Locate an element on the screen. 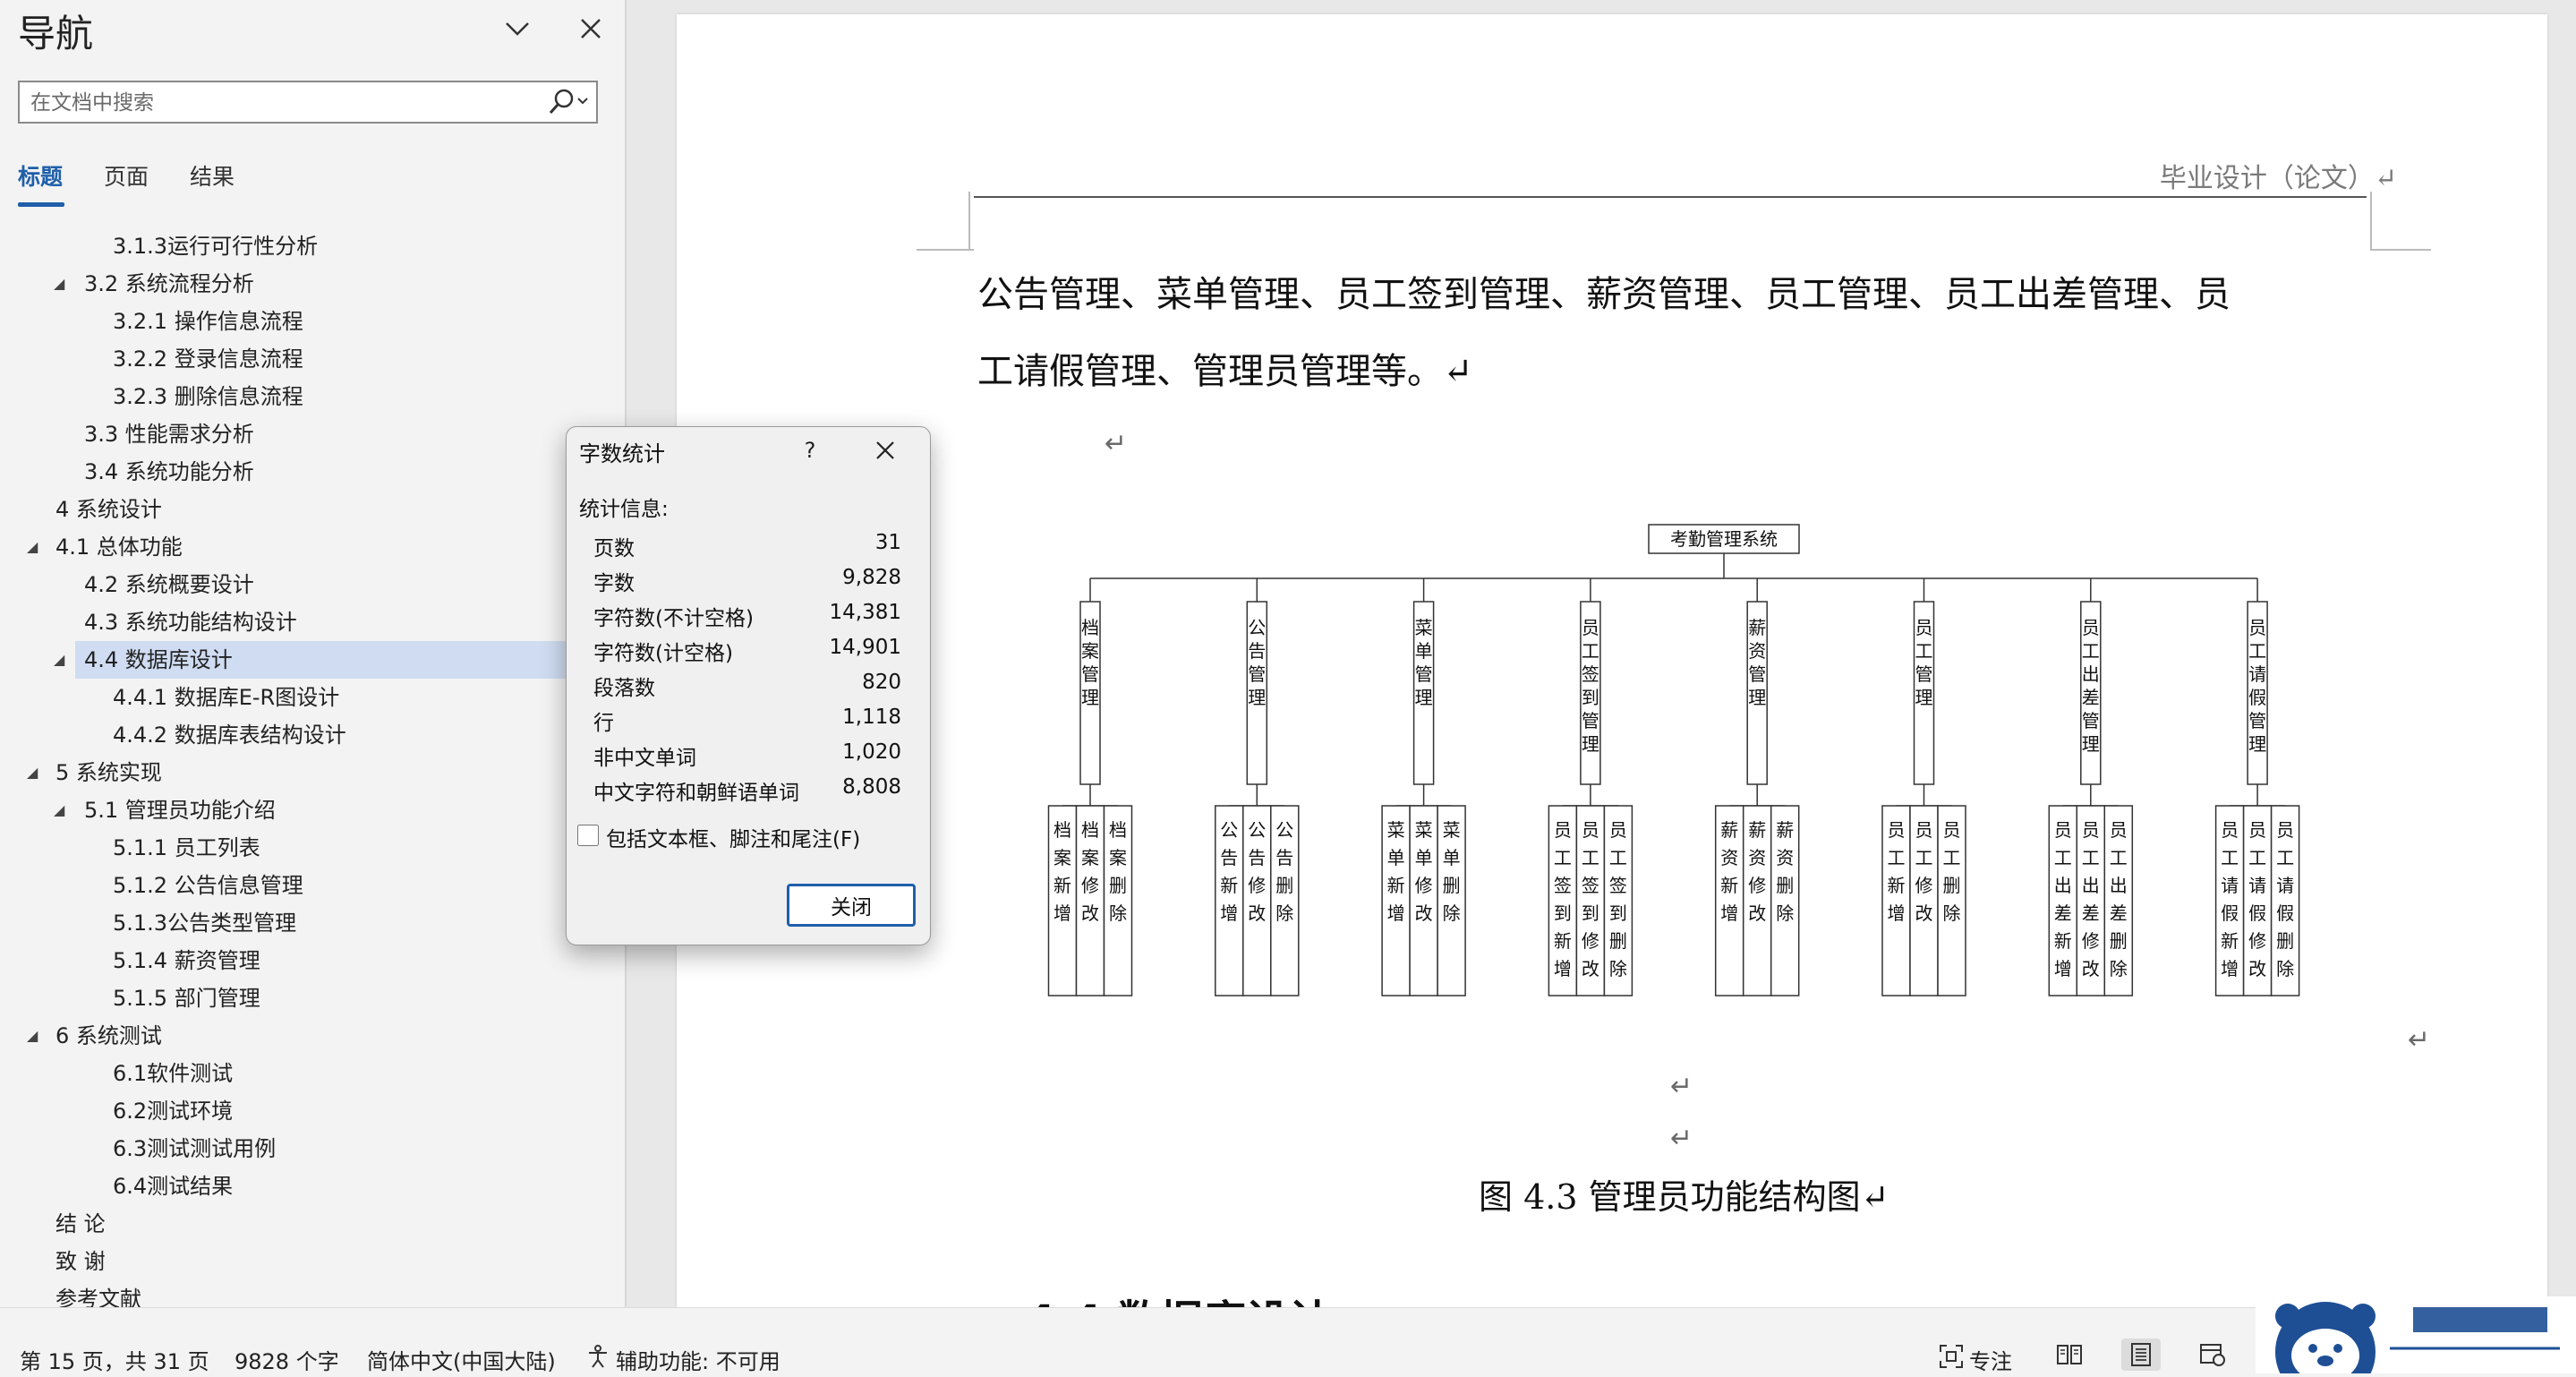 The height and width of the screenshot is (1377, 2576). close-icon is located at coordinates (591, 28).